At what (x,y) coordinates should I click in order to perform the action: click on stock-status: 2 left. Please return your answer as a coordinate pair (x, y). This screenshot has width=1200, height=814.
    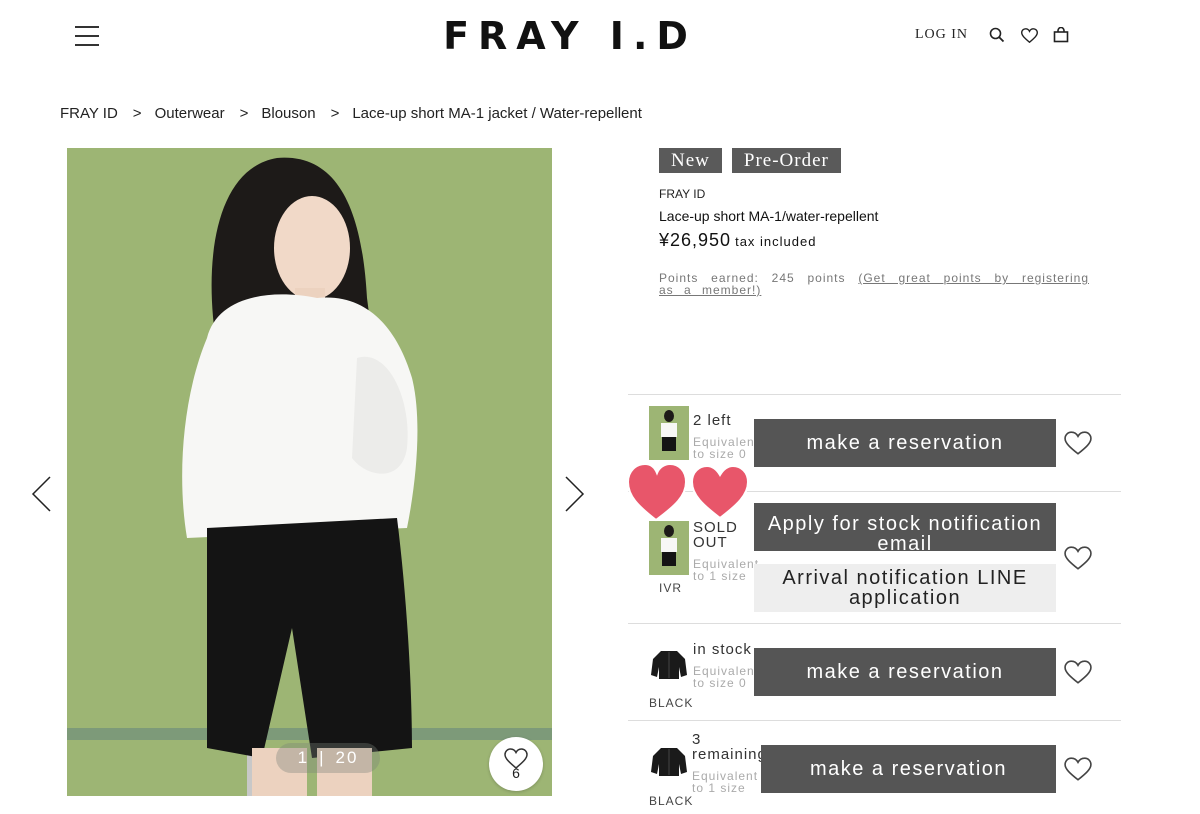
    Looking at the image, I should click on (712, 420).